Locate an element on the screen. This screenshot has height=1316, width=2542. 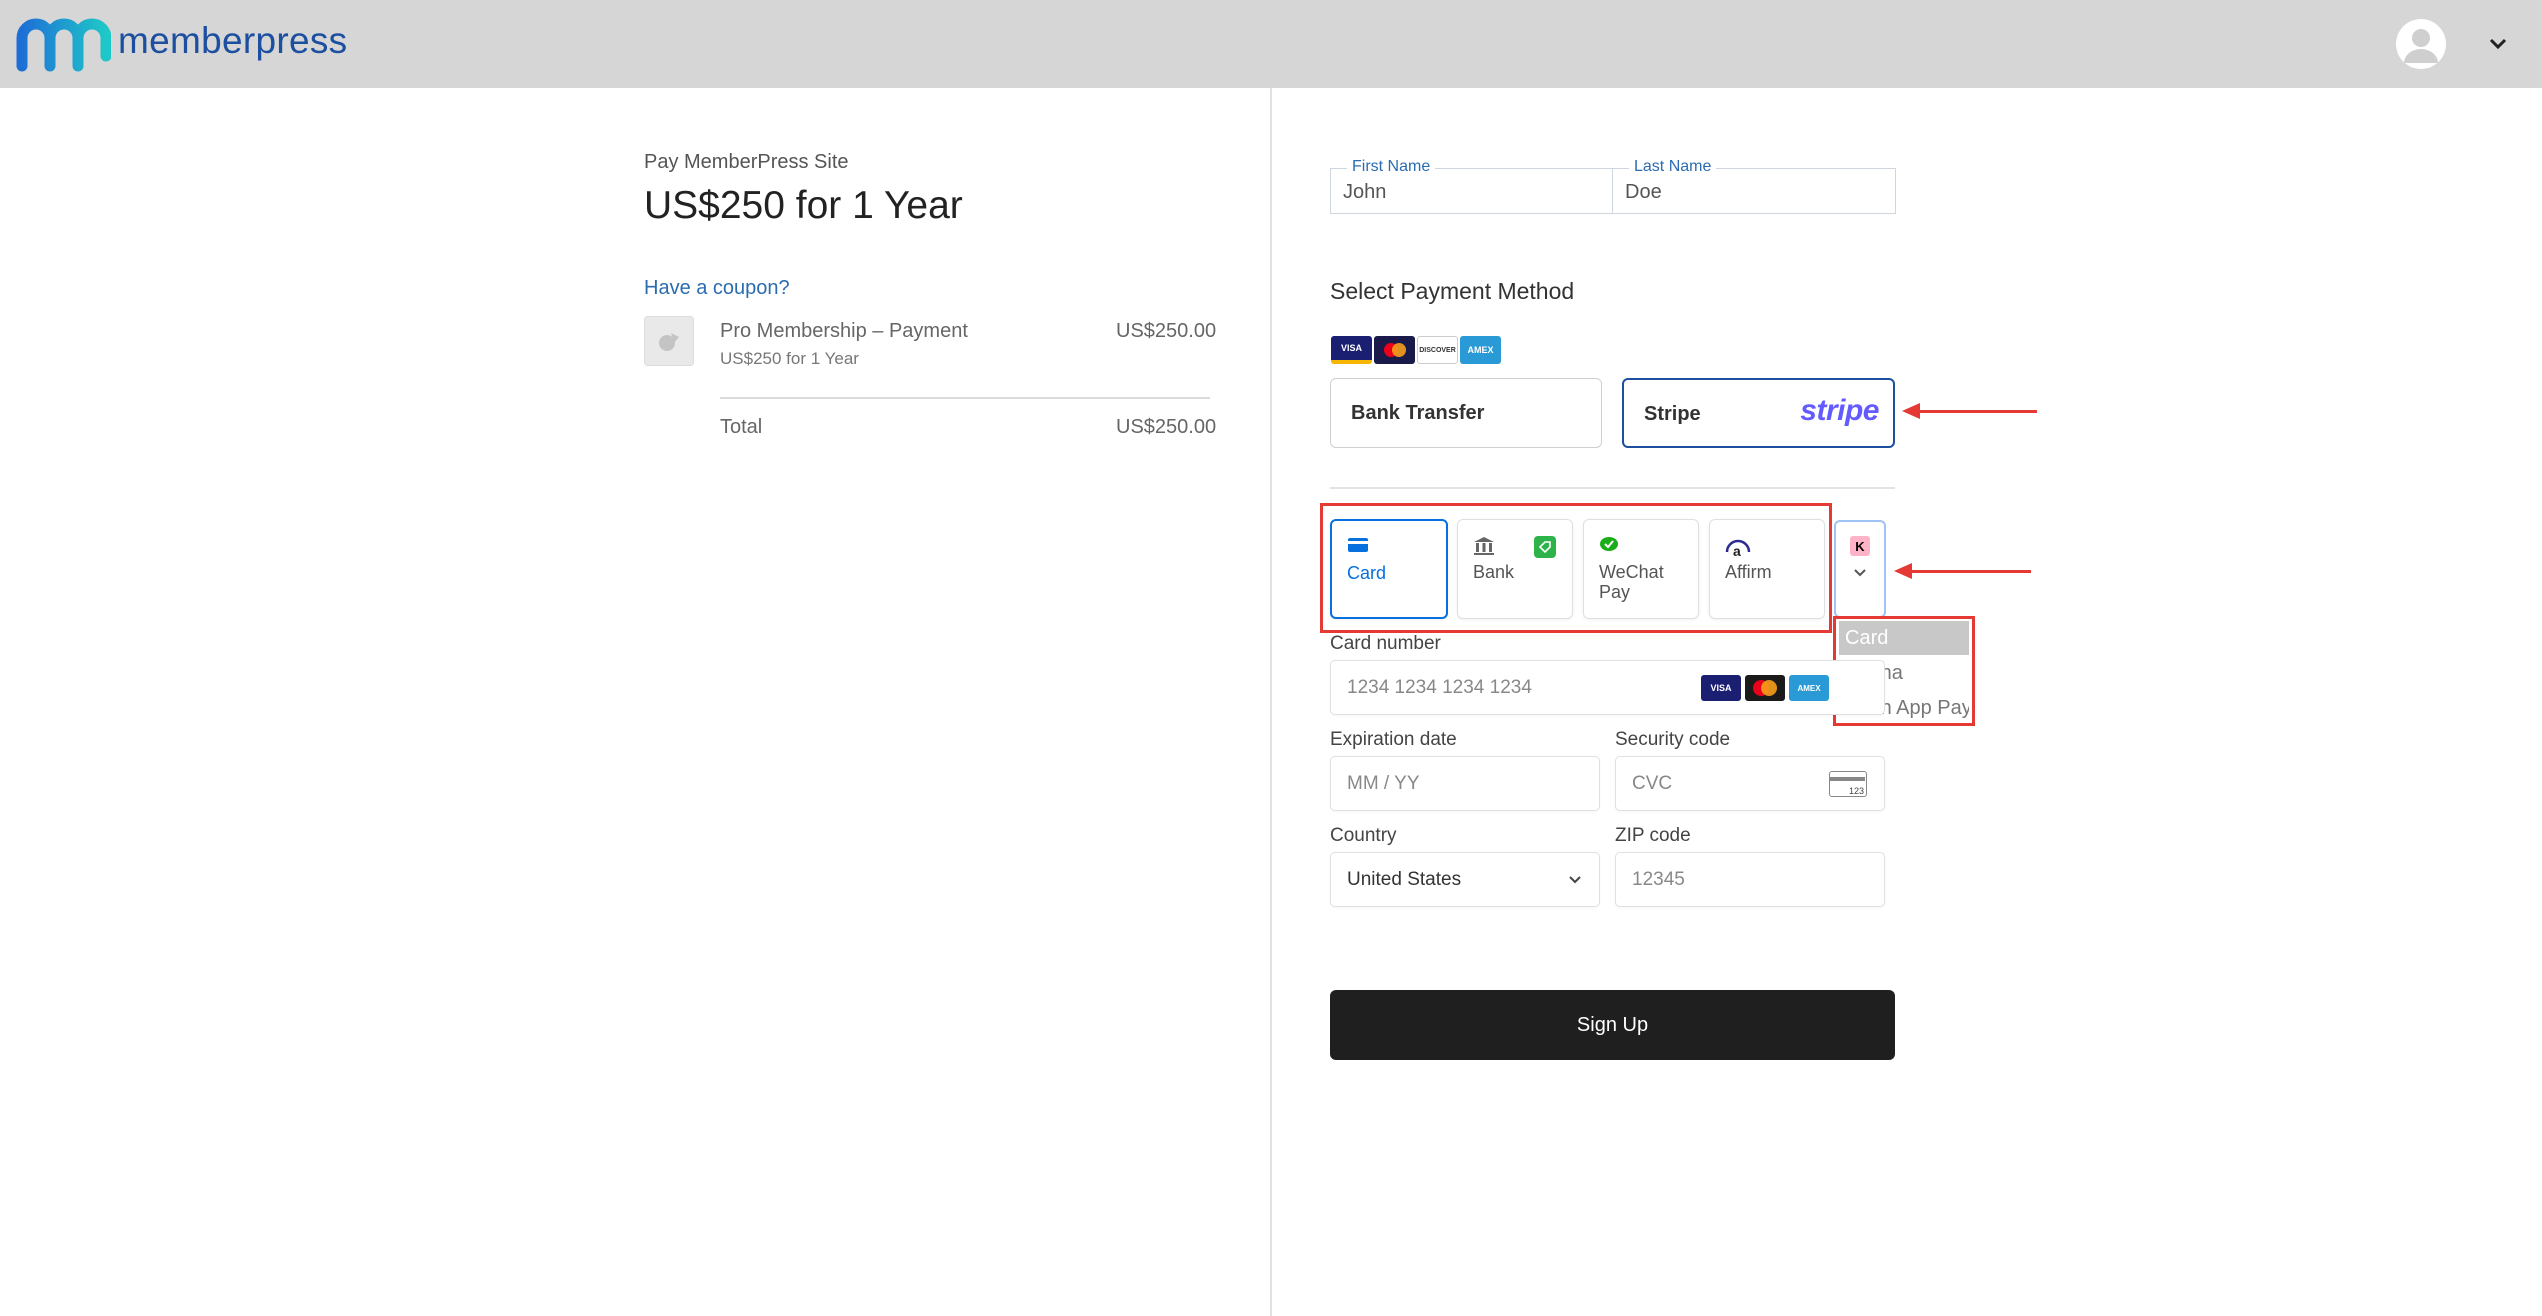
security-code-label: Security code is located at coordinates (1673, 739).